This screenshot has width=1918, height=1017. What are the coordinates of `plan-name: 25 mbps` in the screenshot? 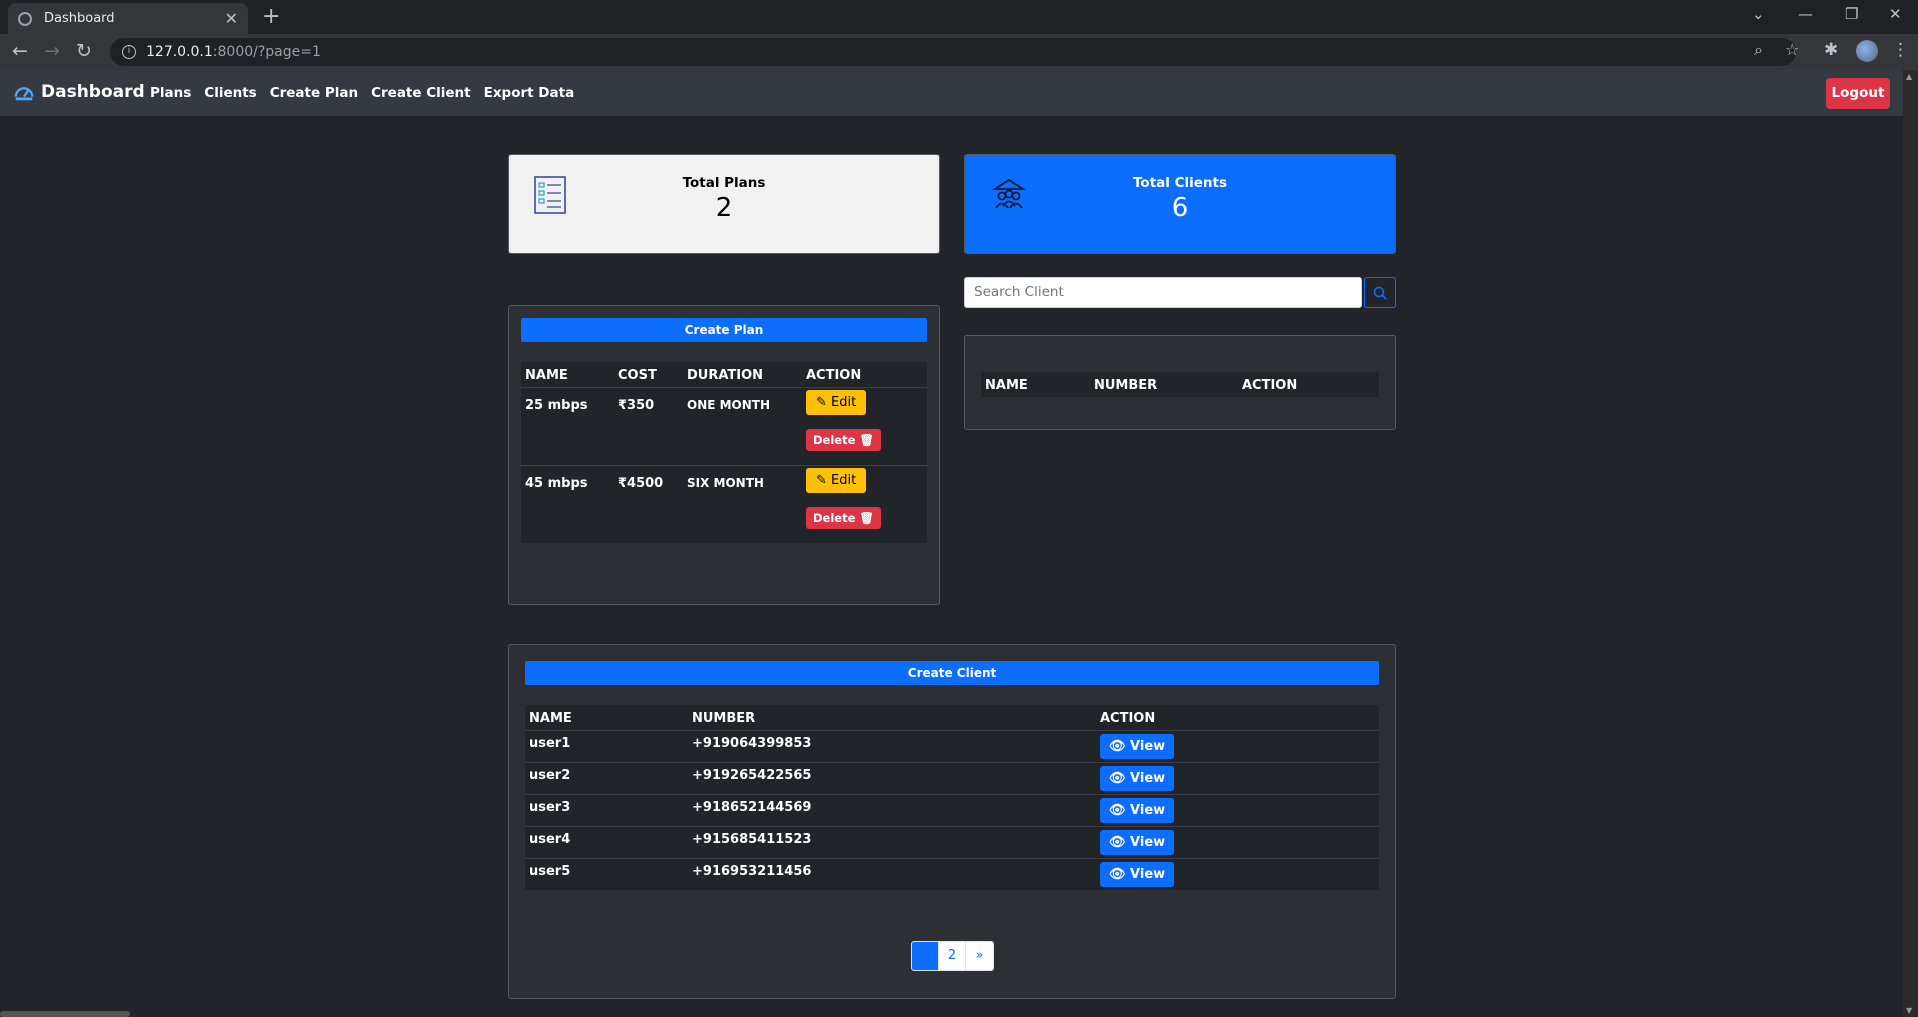 It's located at (556, 405).